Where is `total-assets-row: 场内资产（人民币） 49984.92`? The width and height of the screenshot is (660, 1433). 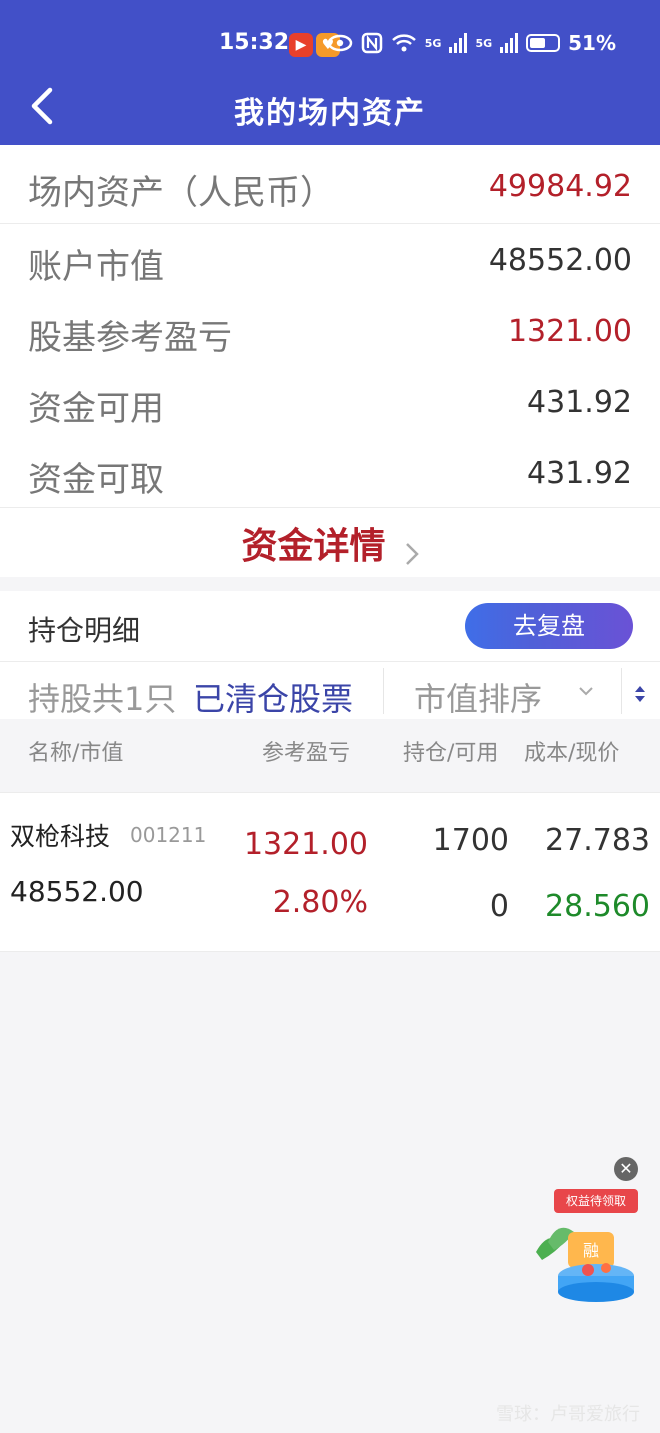
total-assets-row: 场内资产（人民币） 49984.92 is located at coordinates (330, 185).